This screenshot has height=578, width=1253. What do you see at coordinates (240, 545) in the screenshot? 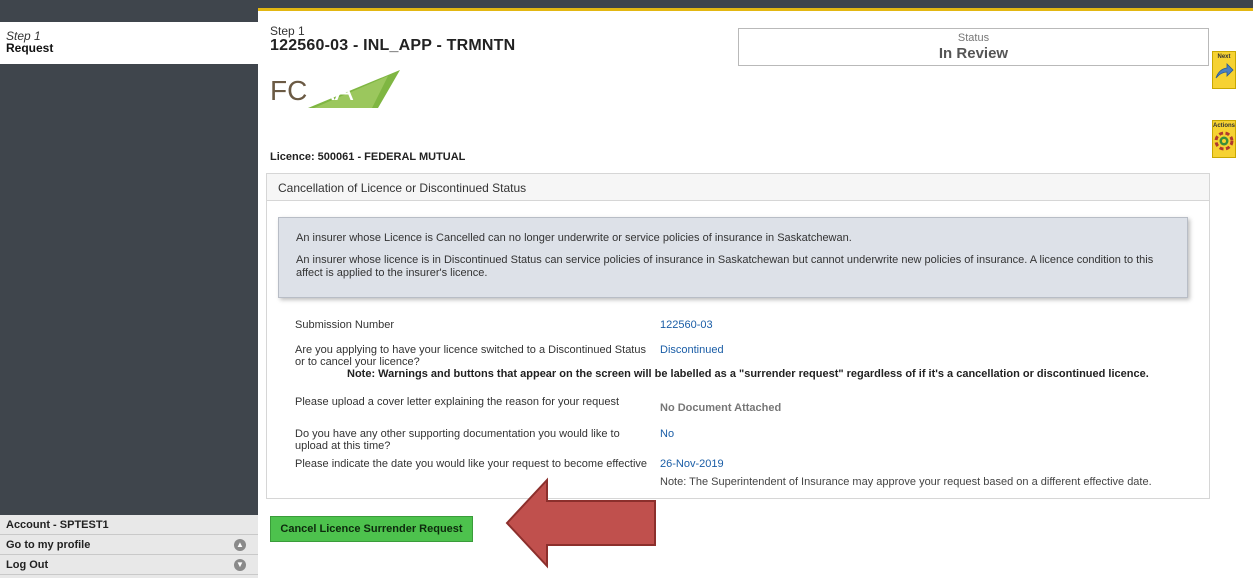
I see `chevron-up-icon: ▲` at bounding box center [240, 545].